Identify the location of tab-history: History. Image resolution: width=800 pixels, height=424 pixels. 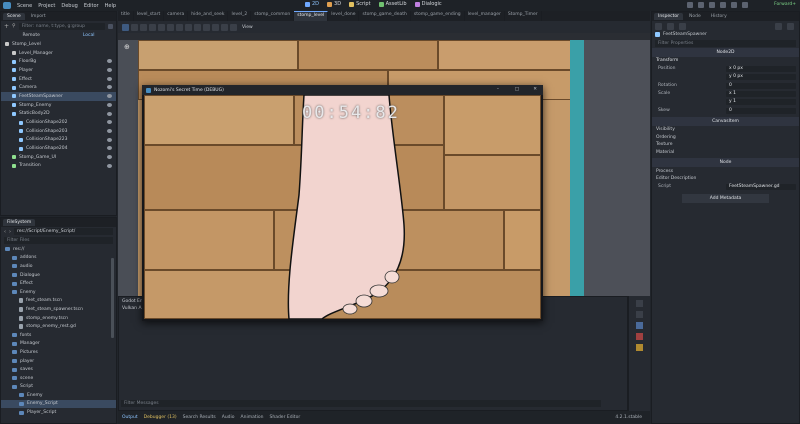
(719, 16).